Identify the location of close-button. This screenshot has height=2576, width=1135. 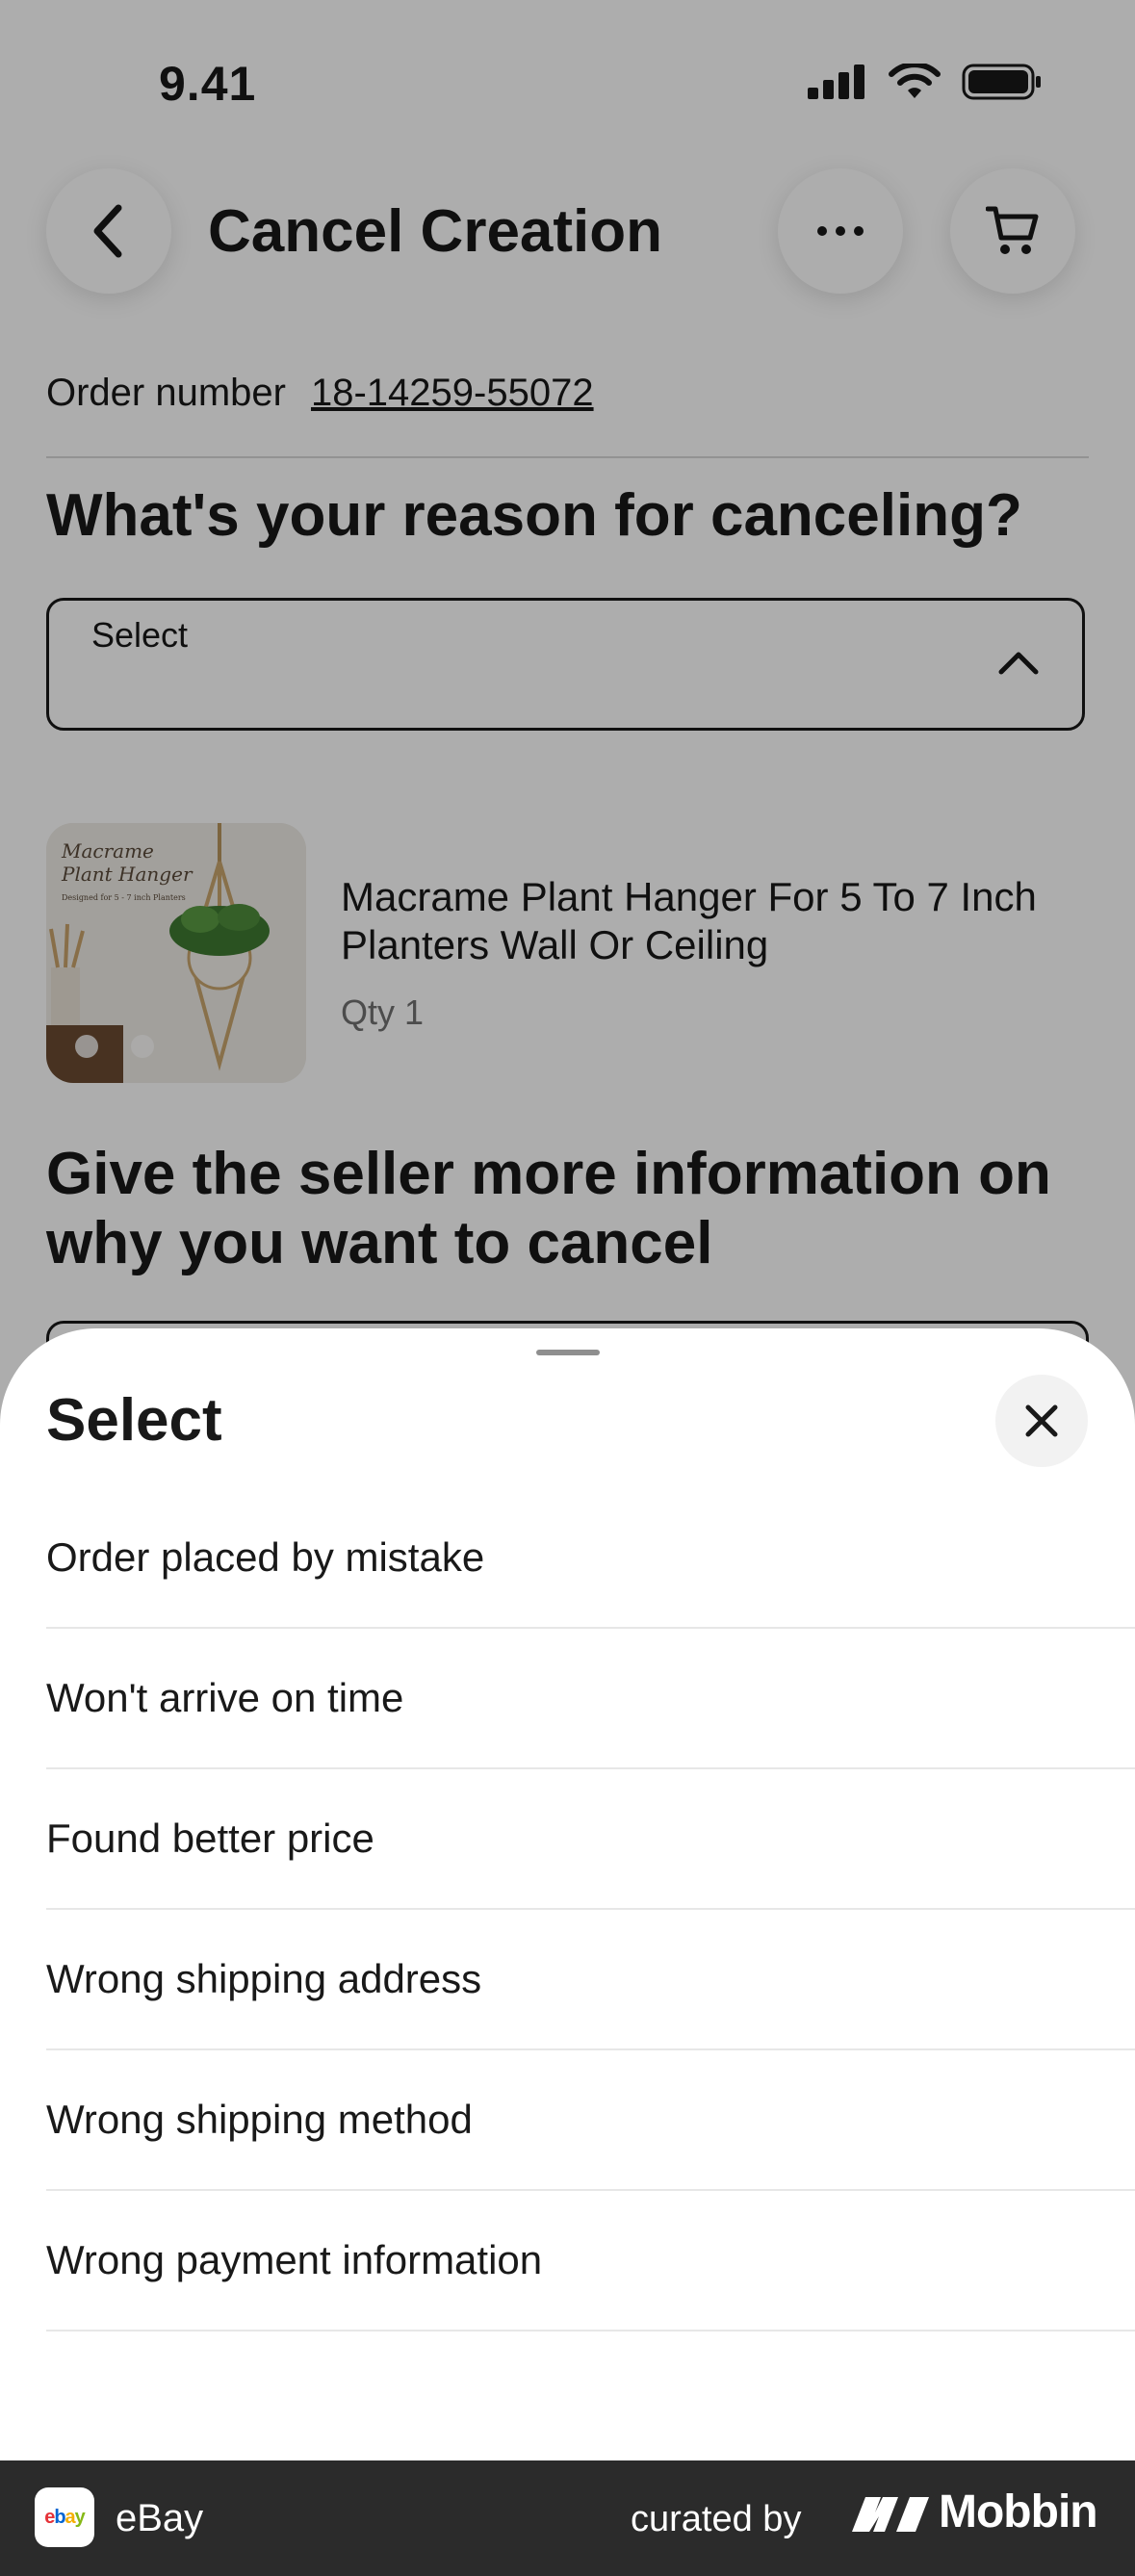
(1041, 1421).